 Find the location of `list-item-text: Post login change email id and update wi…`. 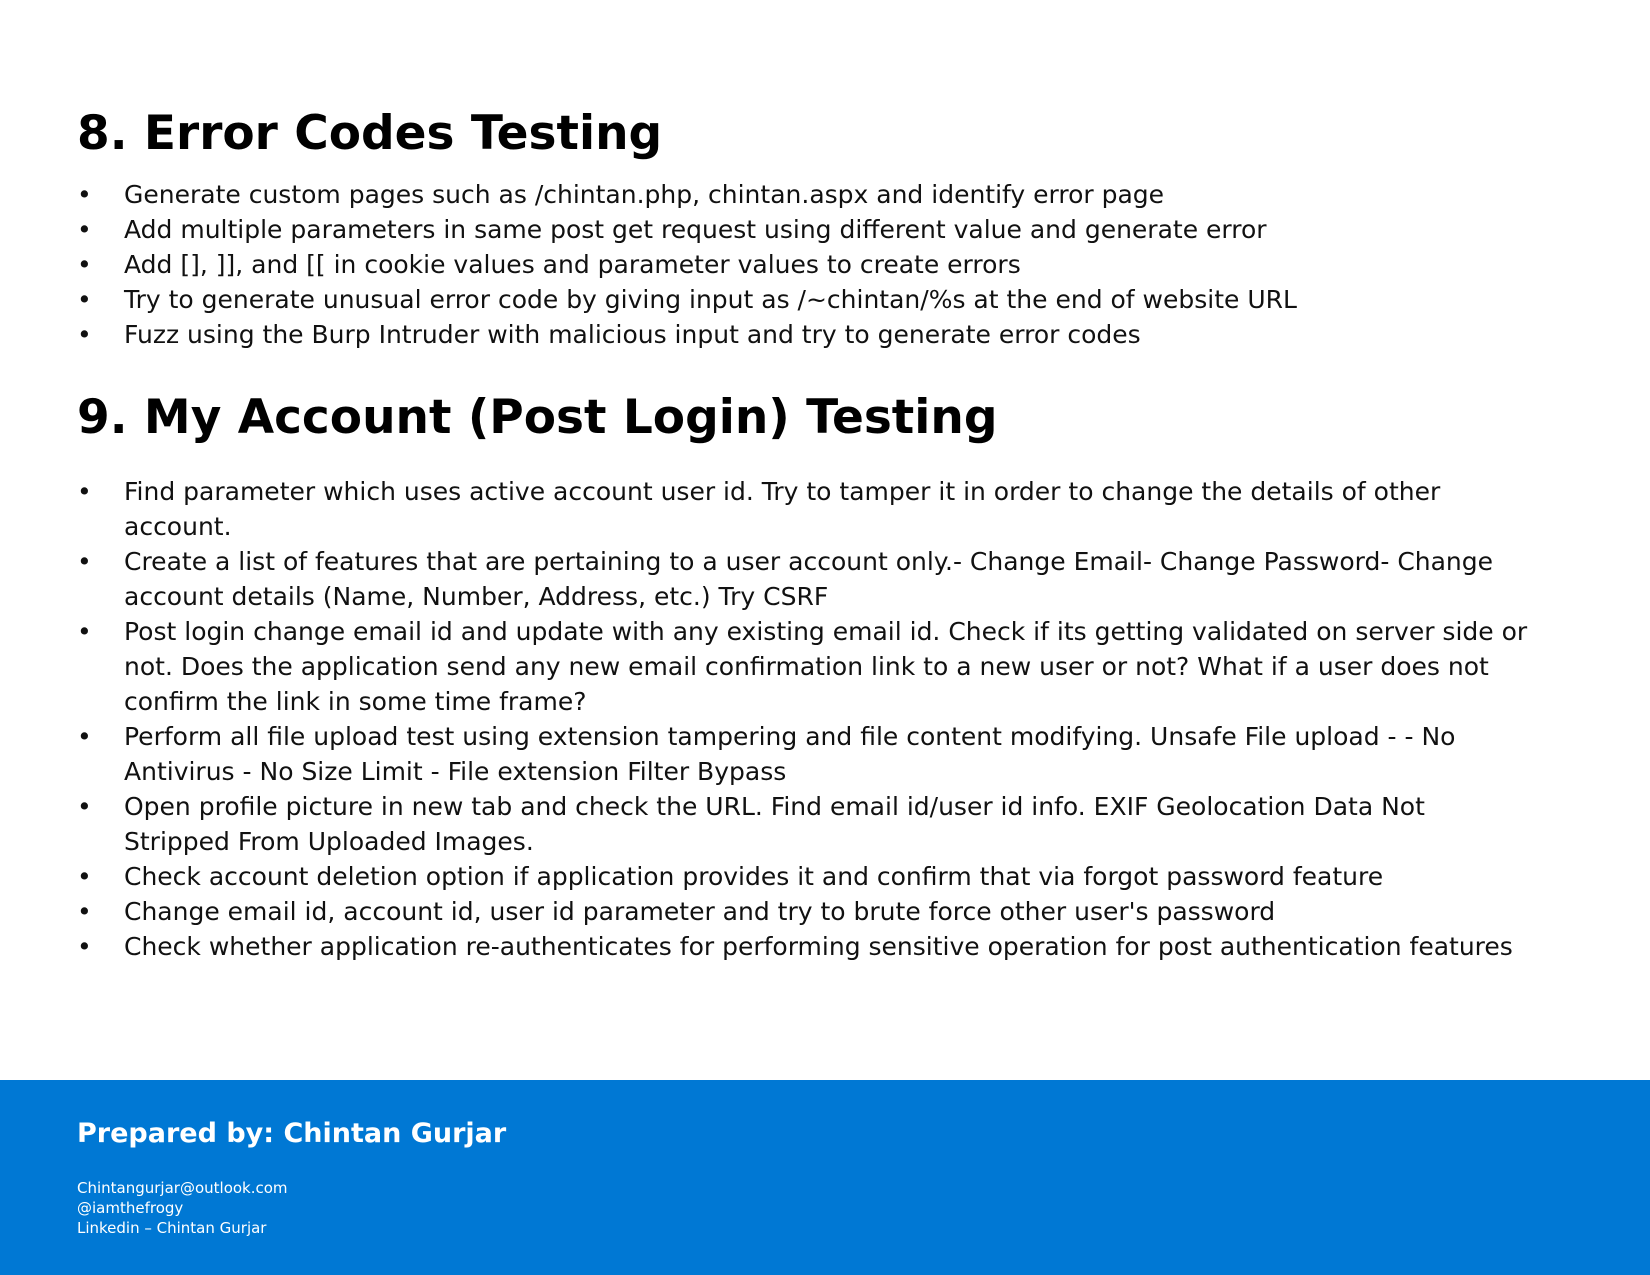

list-item-text: Post login change email id and update wi… is located at coordinates (826, 666).